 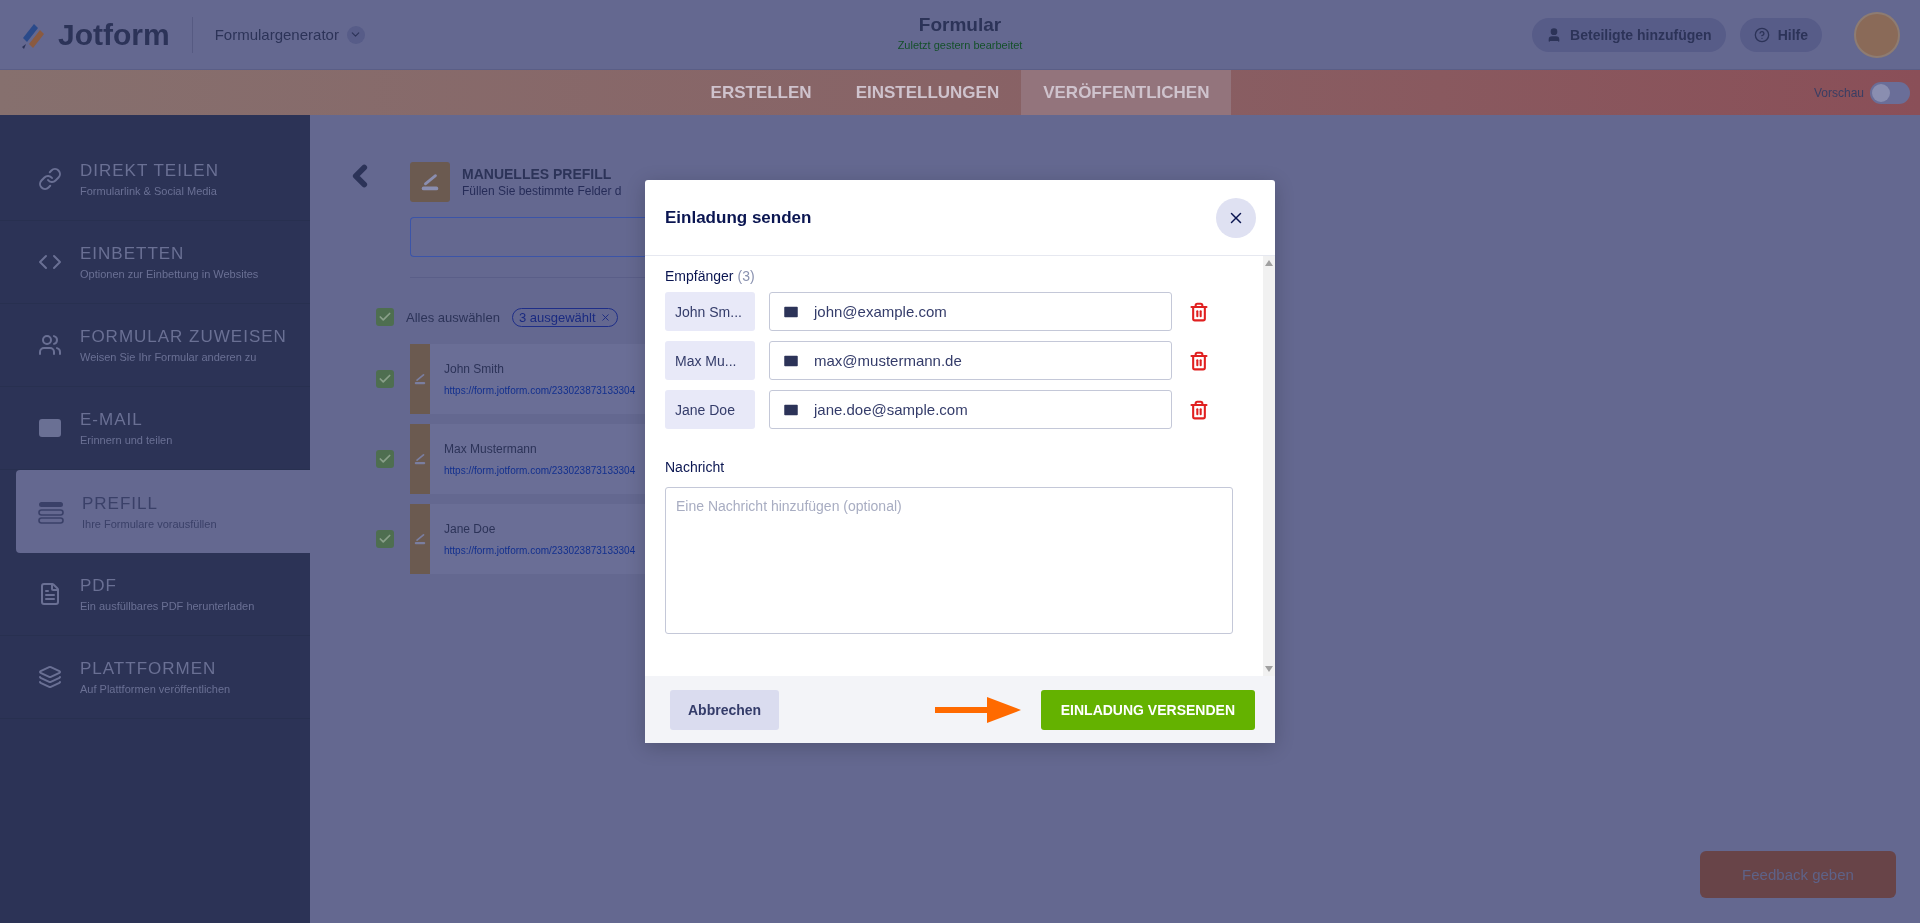 What do you see at coordinates (761, 92) in the screenshot?
I see `nav-tab: ERSTELLEN` at bounding box center [761, 92].